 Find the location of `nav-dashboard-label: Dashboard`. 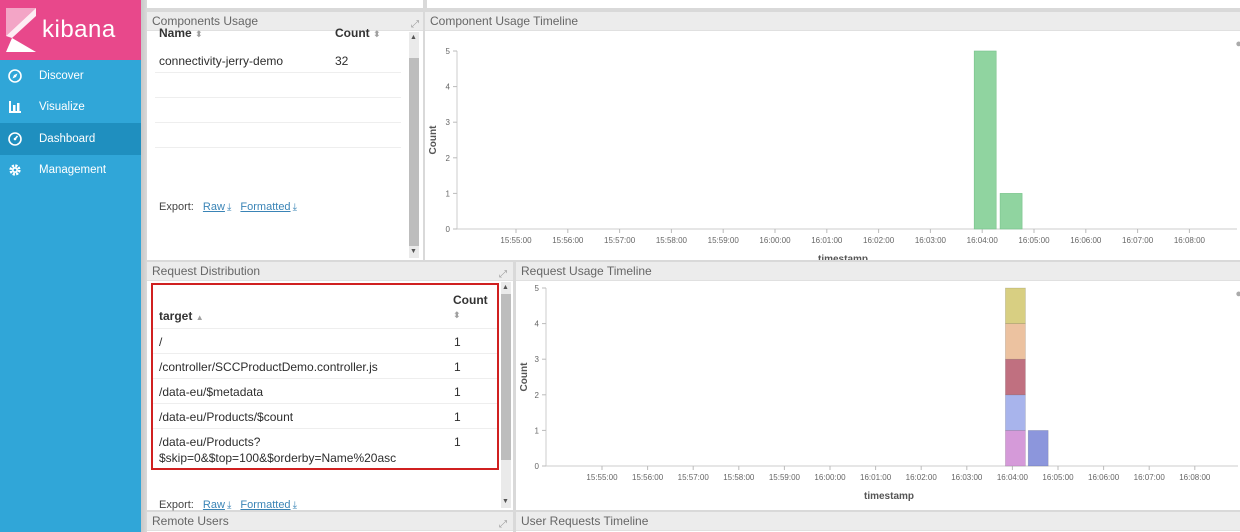

nav-dashboard-label: Dashboard is located at coordinates (67, 138).